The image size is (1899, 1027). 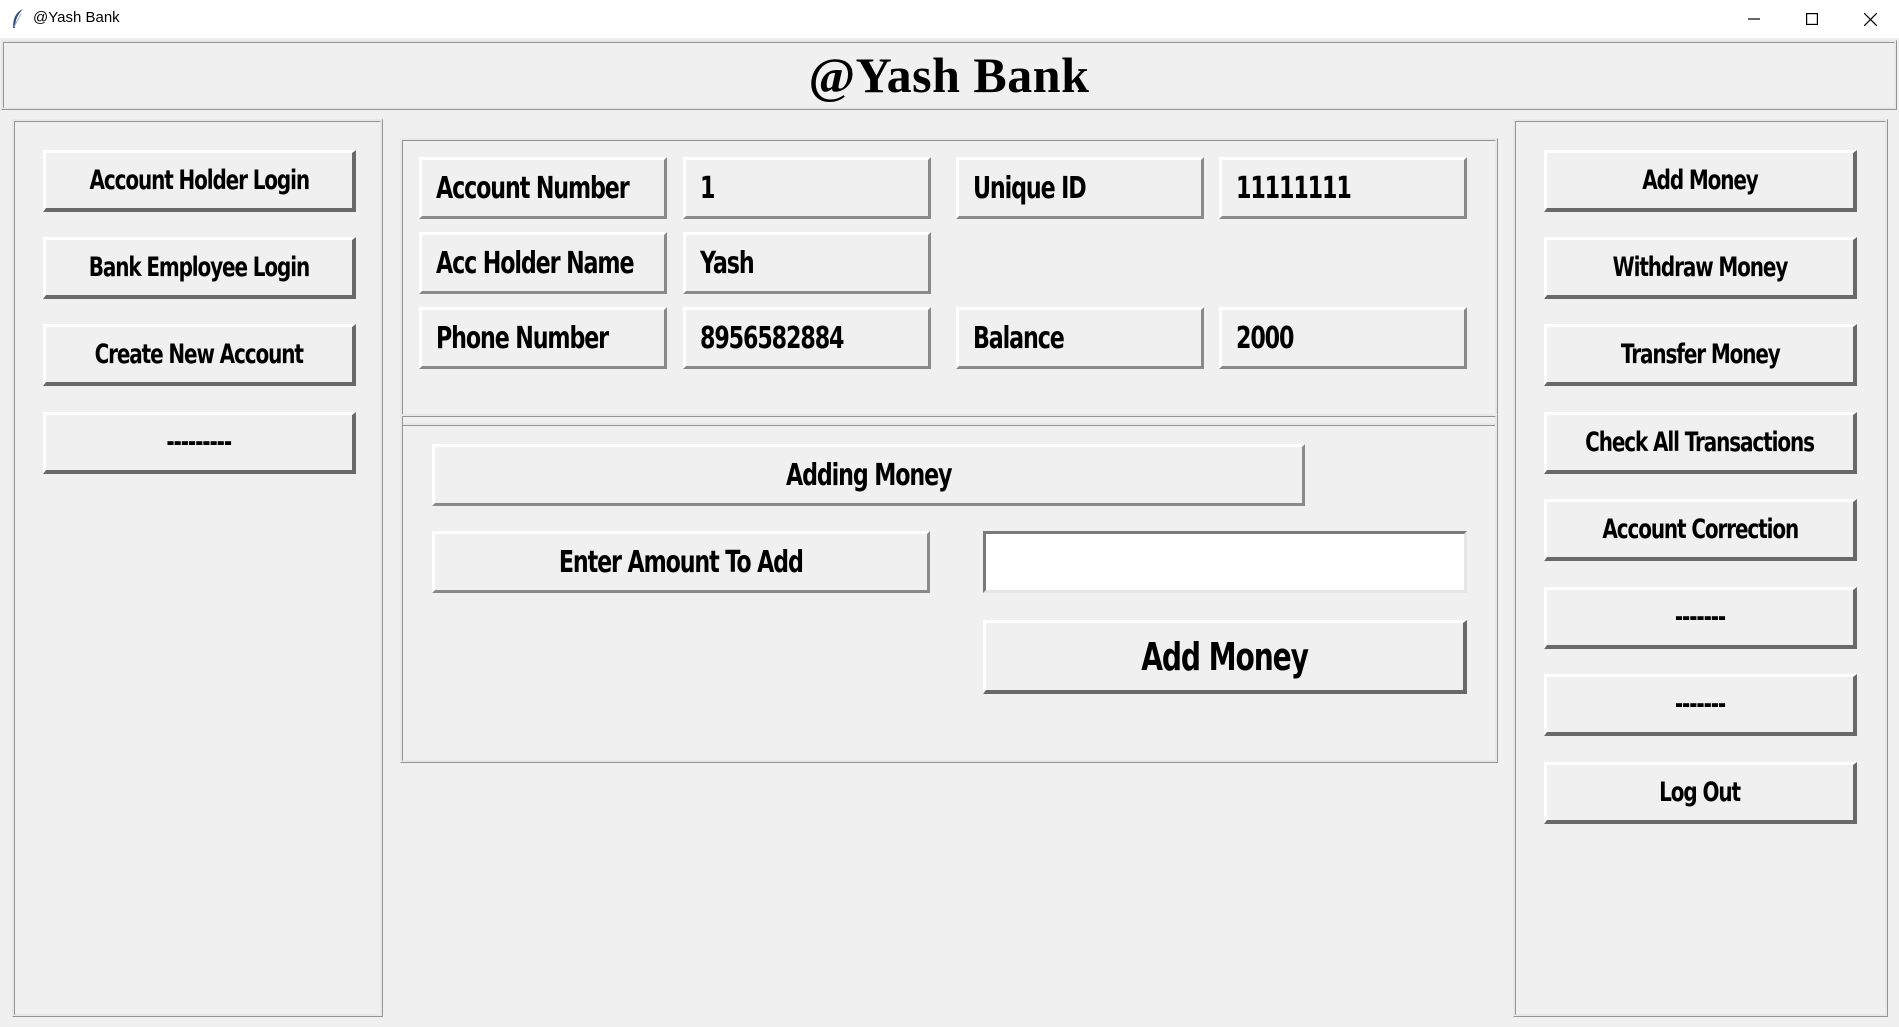 I want to click on unique-id-label: Unique ID, so click(x=1080, y=188).